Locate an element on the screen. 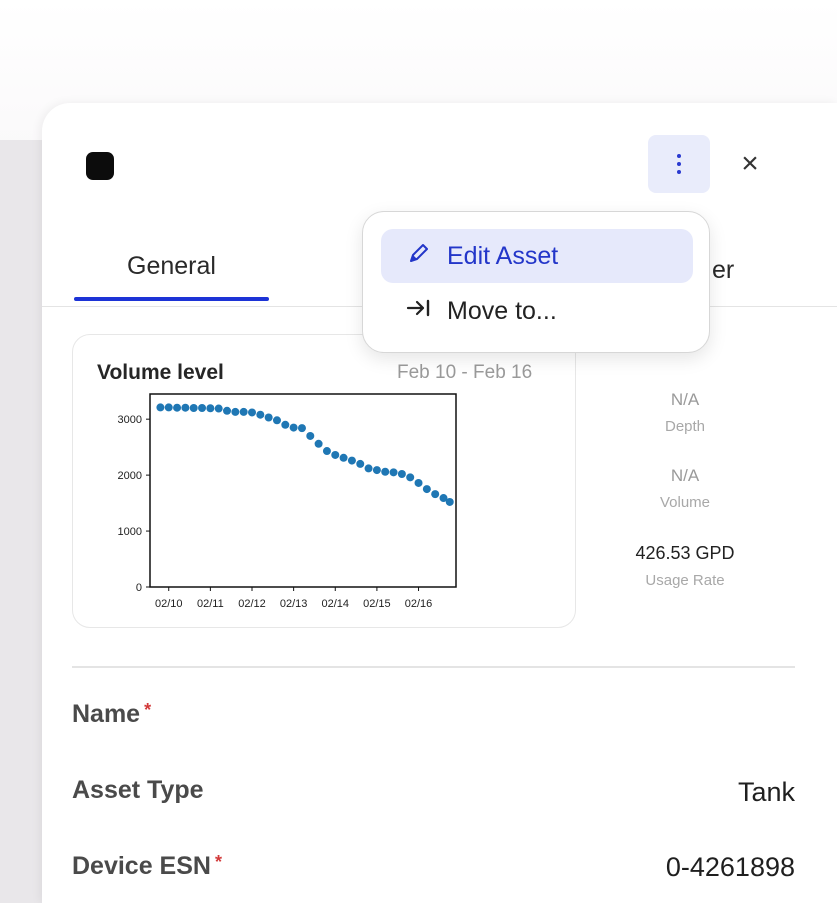 This screenshot has width=837, height=903. stat-volume: N/A Volume is located at coordinates (685, 488).